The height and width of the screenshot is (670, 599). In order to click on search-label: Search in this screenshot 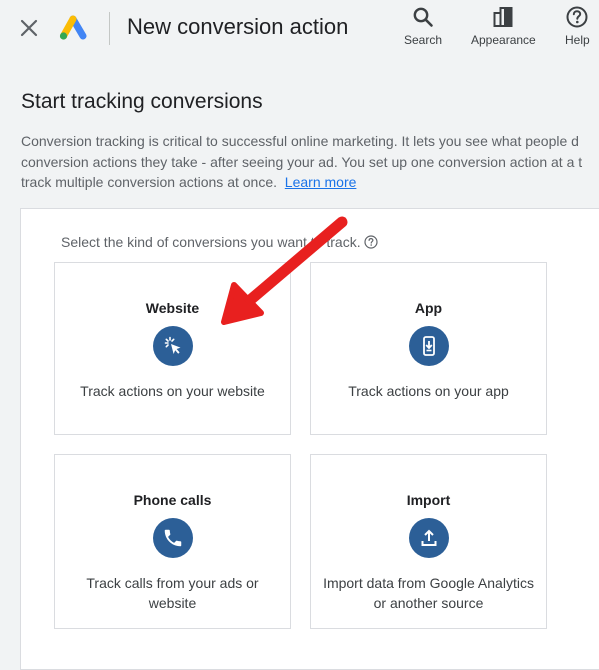, I will do `click(423, 40)`.